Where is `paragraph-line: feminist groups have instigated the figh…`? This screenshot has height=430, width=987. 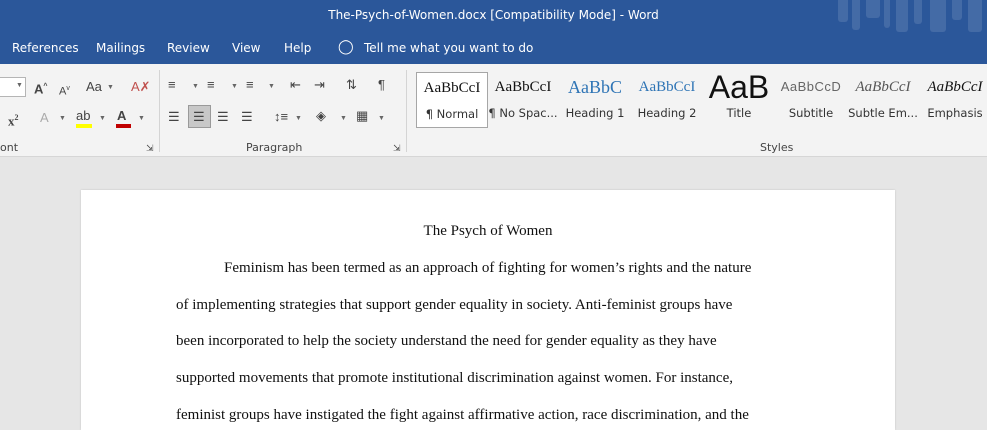
paragraph-line: feminist groups have instigated the figh… is located at coordinates (462, 415).